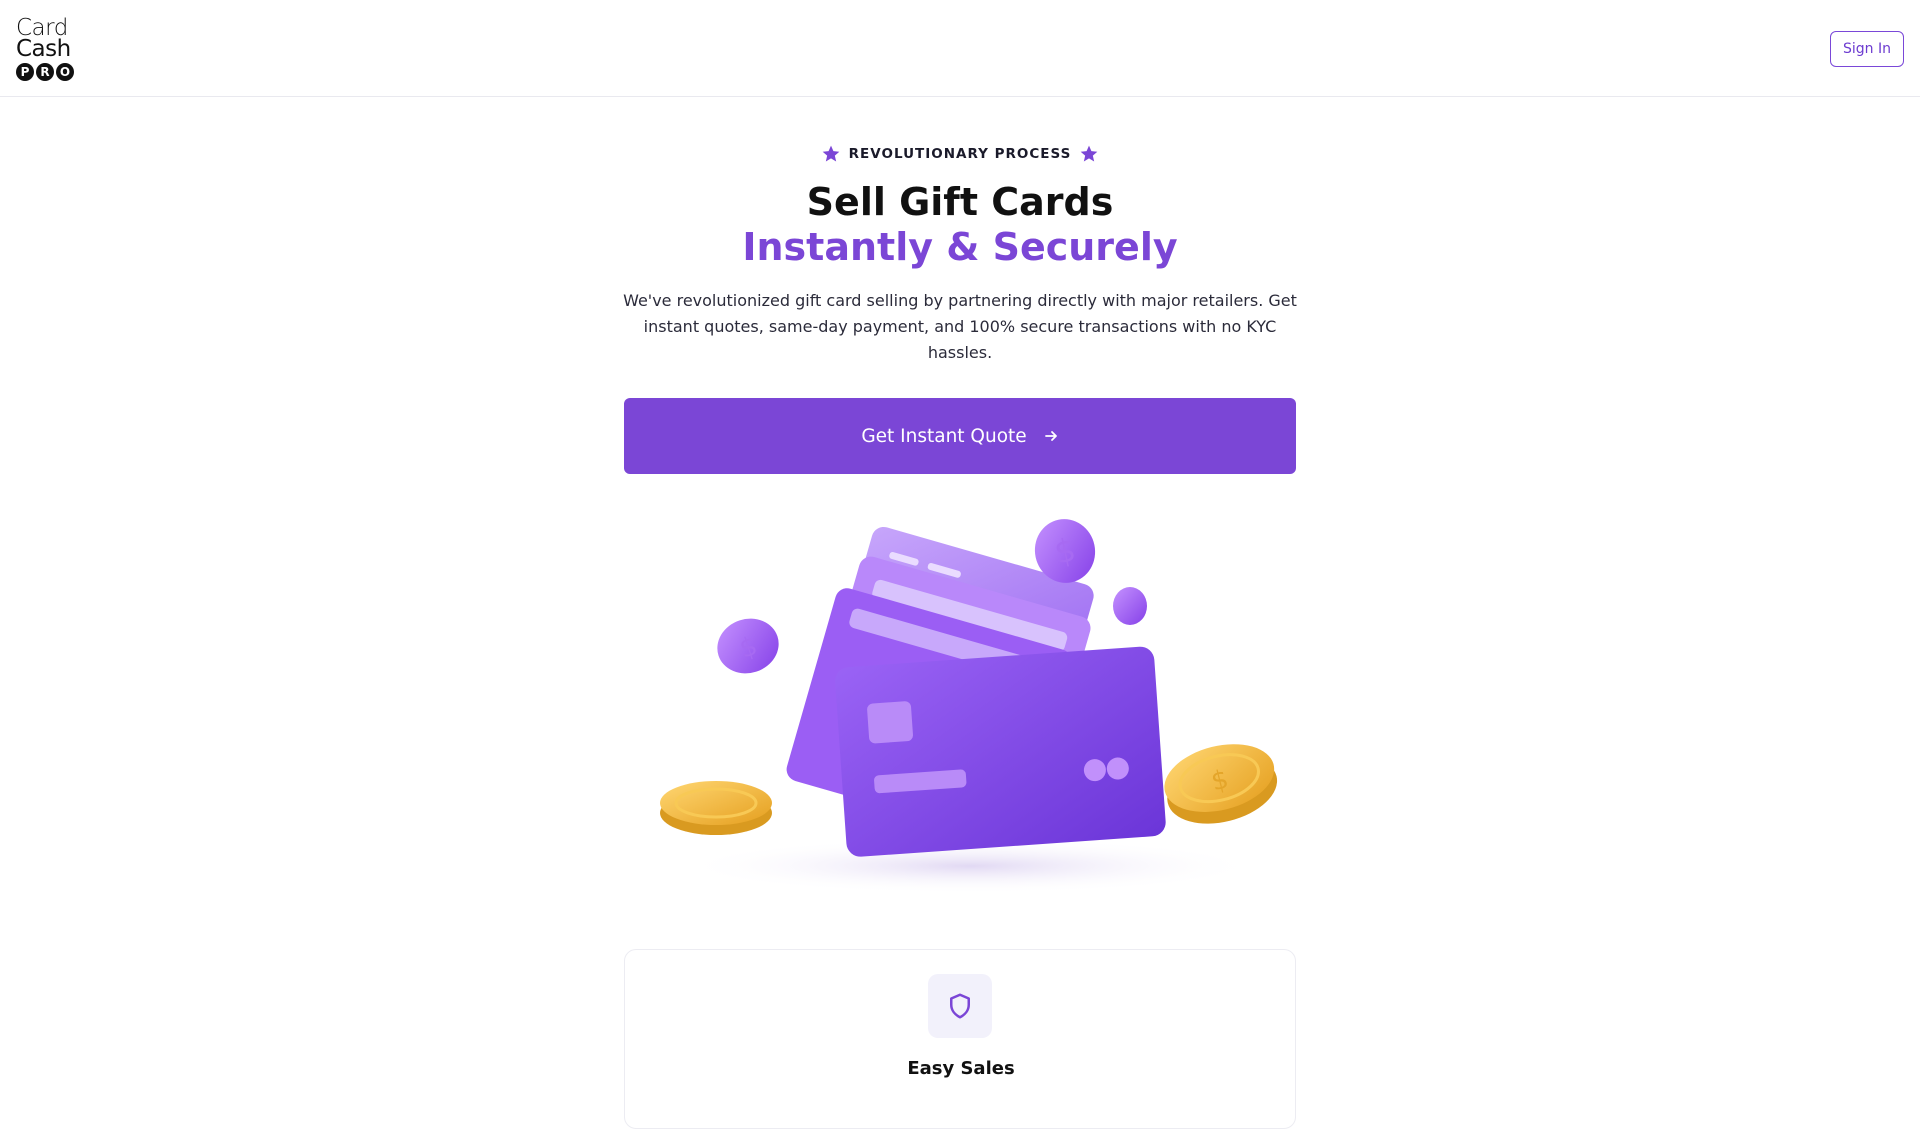 This screenshot has height=1129, width=1920. I want to click on logo-pro-badge: P R O, so click(46, 72).